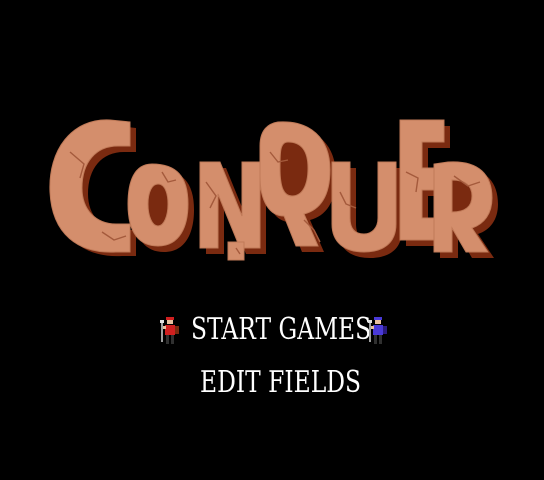  I want to click on red-knight-icon, so click(169, 330).